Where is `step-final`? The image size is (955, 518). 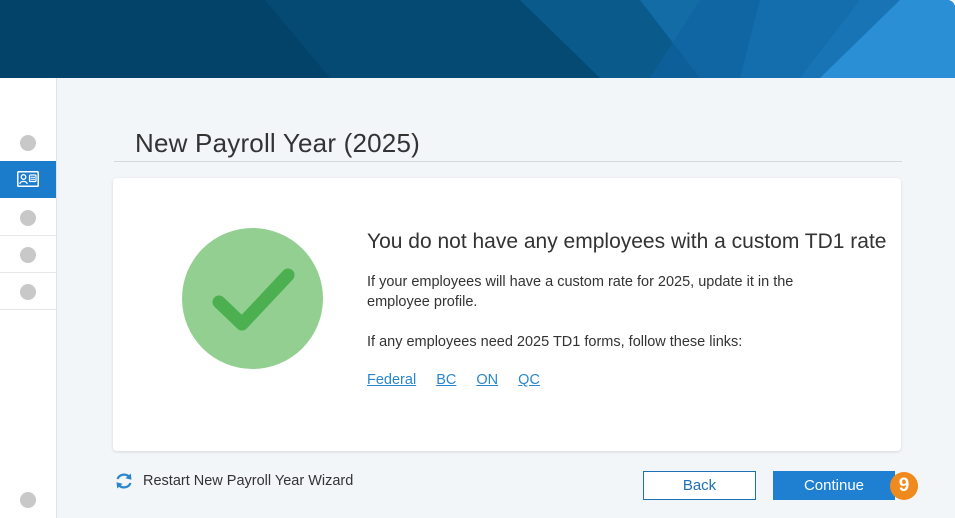 step-final is located at coordinates (28, 499).